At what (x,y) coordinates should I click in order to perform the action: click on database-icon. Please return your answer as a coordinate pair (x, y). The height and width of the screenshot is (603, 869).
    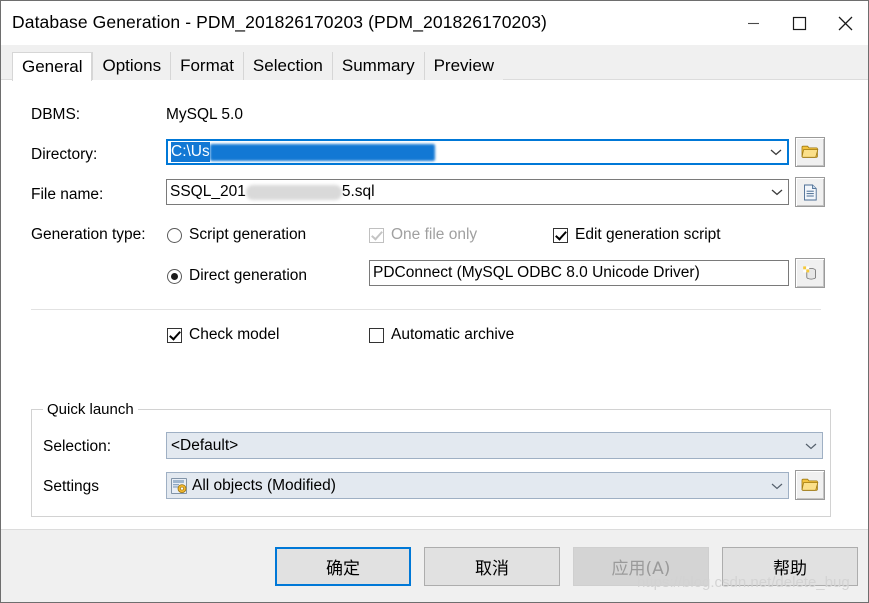
    Looking at the image, I should click on (809, 272).